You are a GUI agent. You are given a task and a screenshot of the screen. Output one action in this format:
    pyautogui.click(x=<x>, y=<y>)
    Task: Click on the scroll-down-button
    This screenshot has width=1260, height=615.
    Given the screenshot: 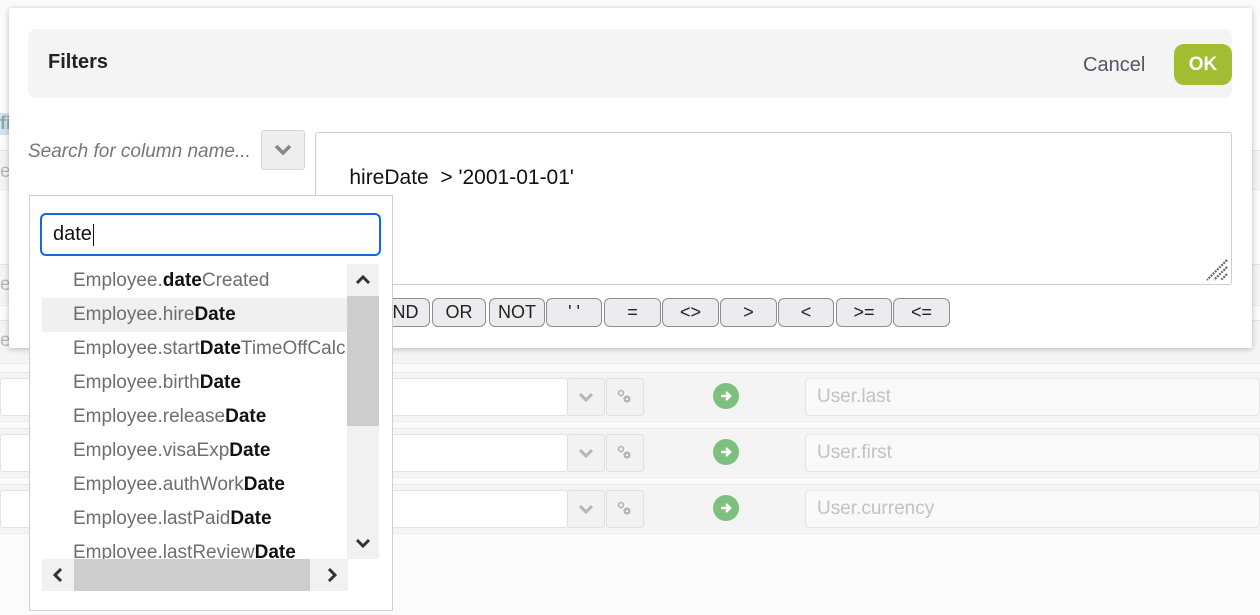 What is the action you would take?
    pyautogui.click(x=363, y=543)
    